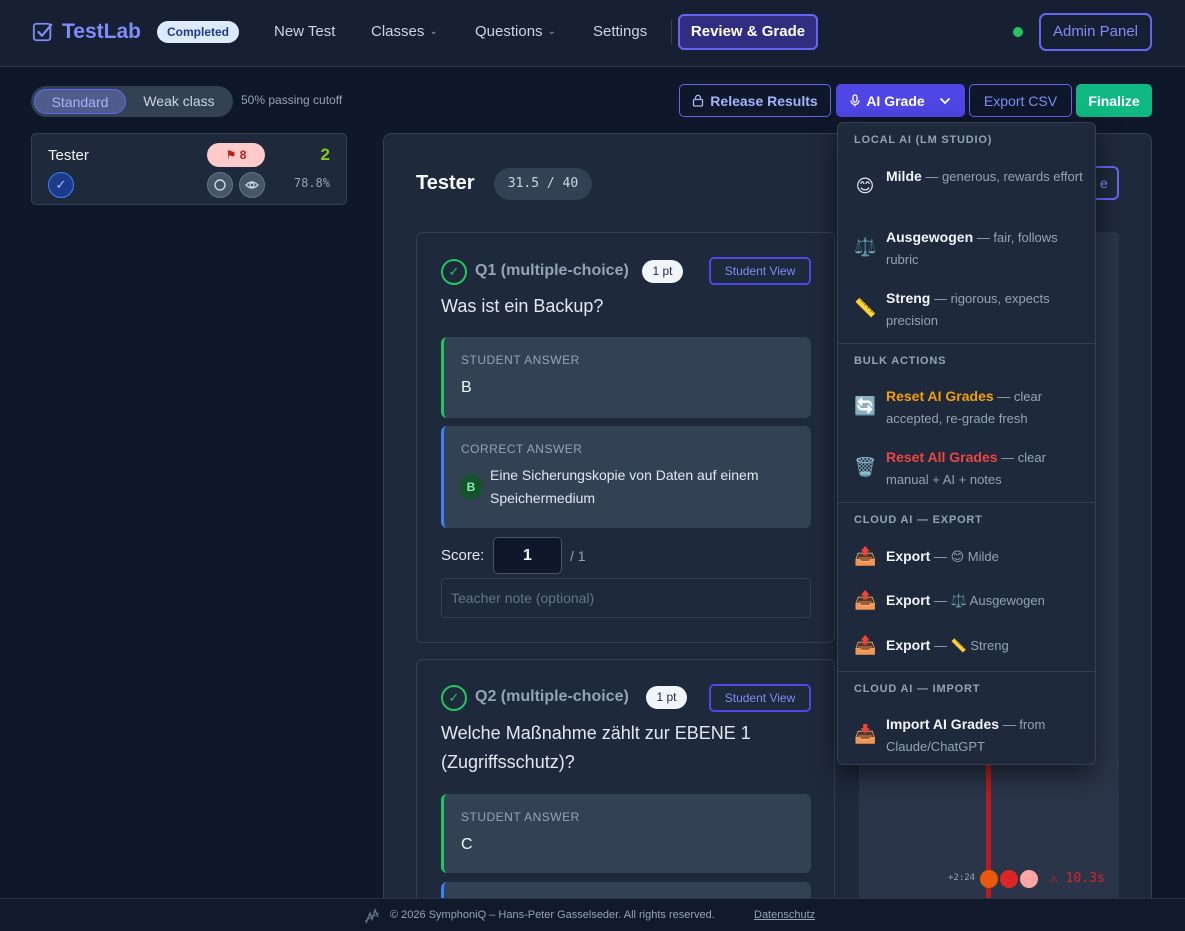 This screenshot has width=1185, height=931. I want to click on menu-item-name: Ausgewogen, so click(930, 237).